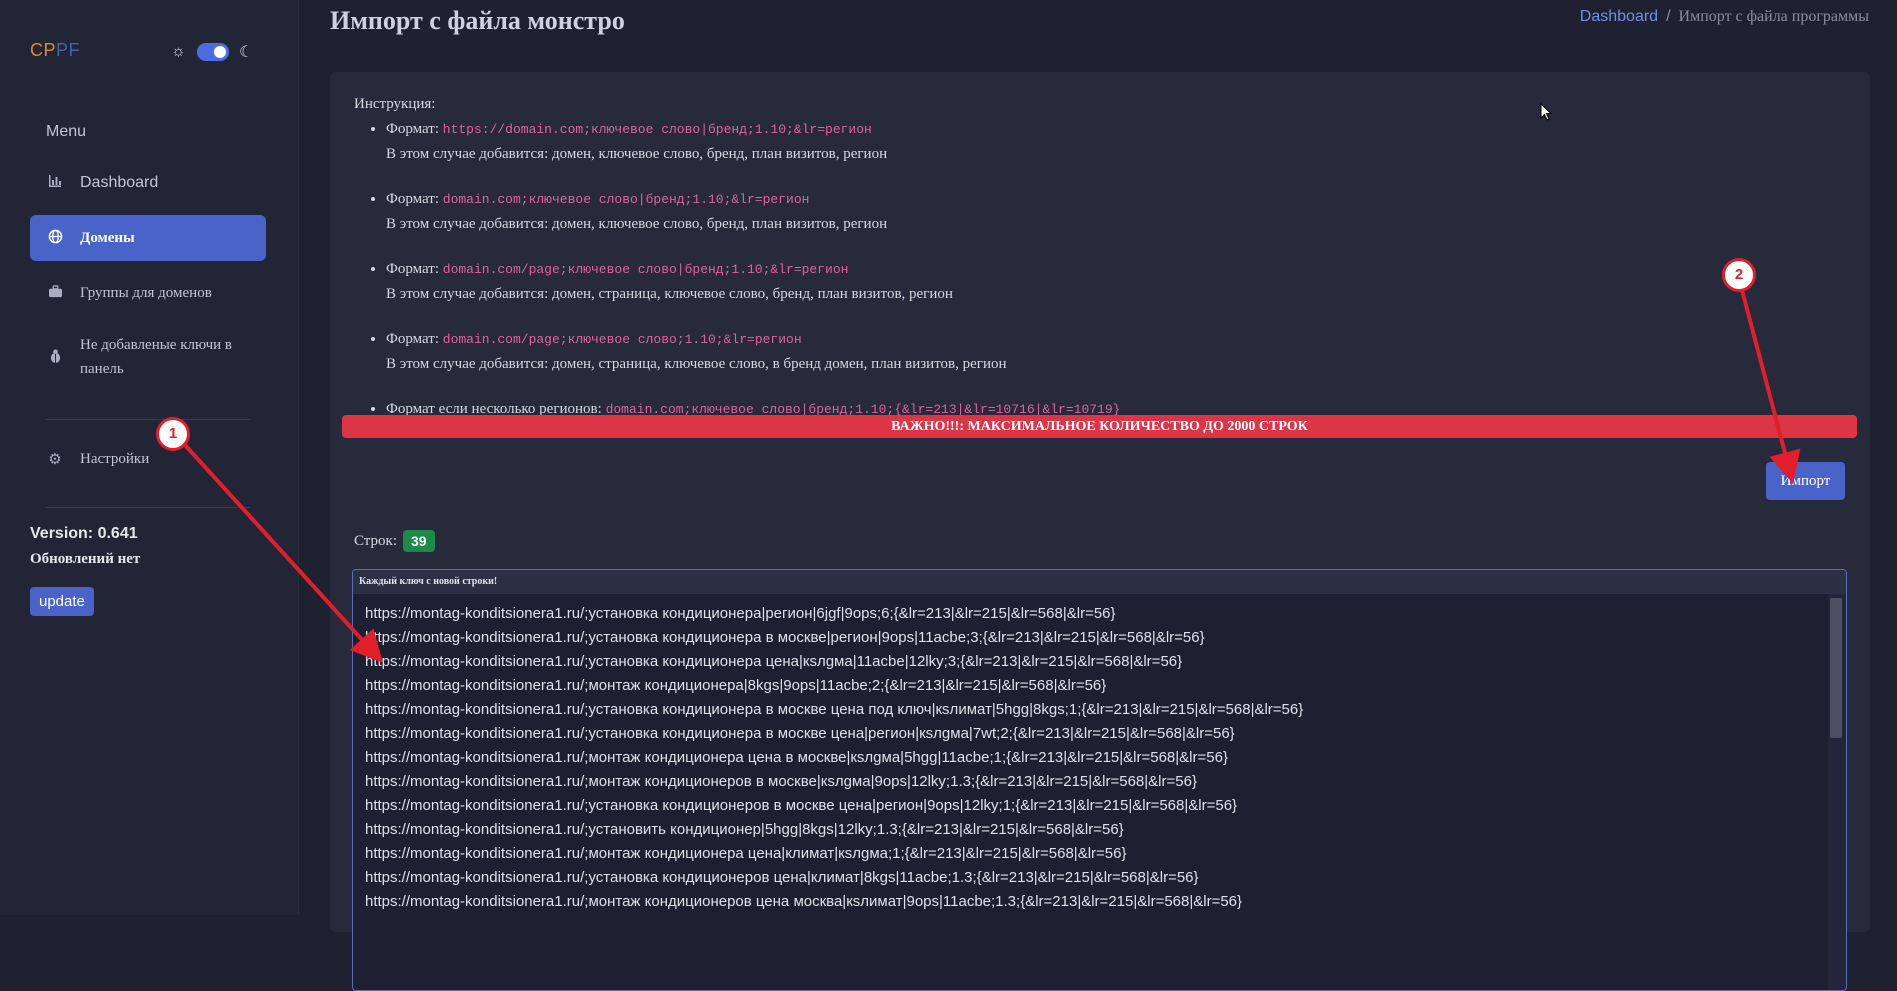 The height and width of the screenshot is (991, 1897). I want to click on sidebar-item-settings: ⚙ Настройки, so click(148, 459).